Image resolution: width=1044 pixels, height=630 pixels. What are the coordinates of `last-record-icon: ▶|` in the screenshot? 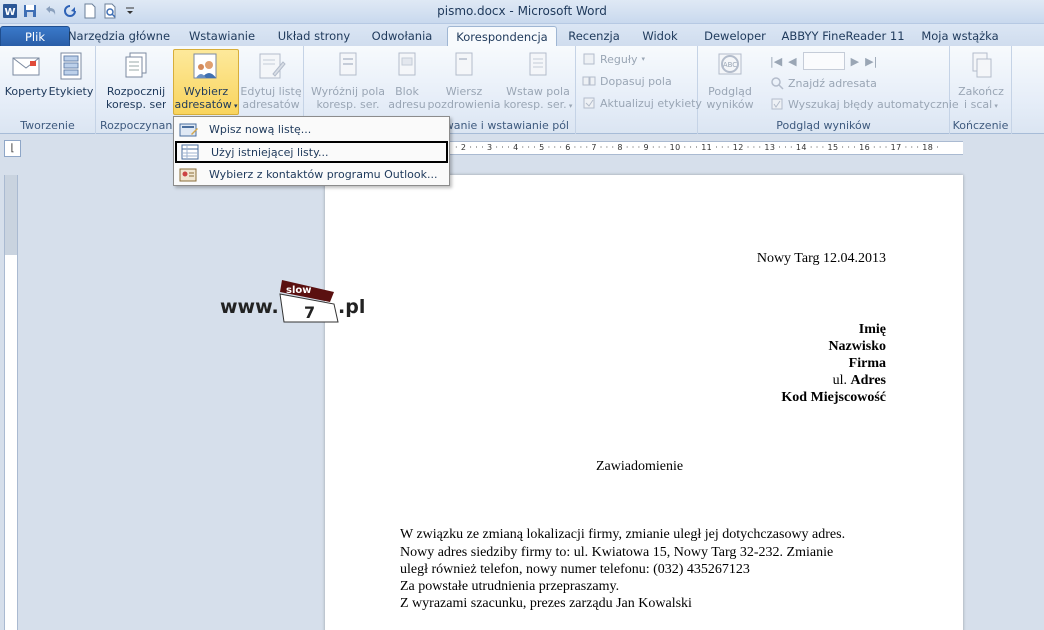 It's located at (871, 61).